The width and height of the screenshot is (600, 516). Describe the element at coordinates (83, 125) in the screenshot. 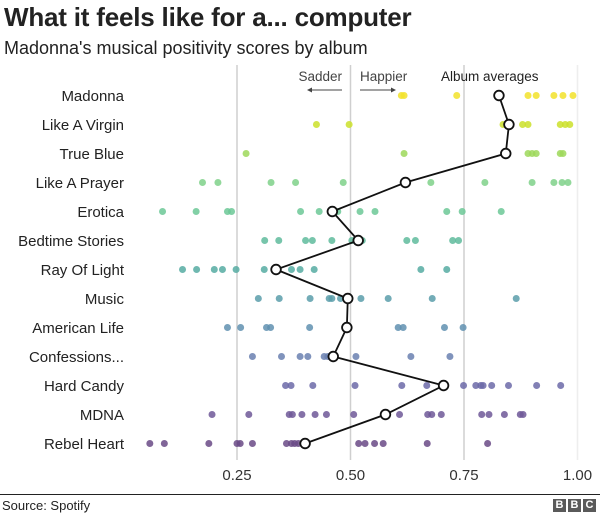

I see `album-label: Like A Virgin` at that location.